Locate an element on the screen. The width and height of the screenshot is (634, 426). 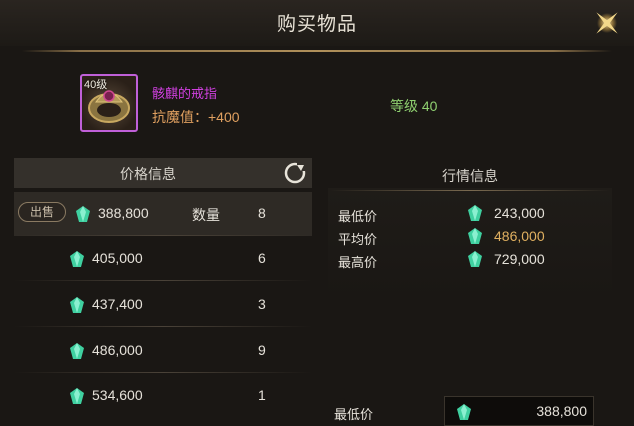
market-panel-title: 行情信息 is located at coordinates (470, 176).